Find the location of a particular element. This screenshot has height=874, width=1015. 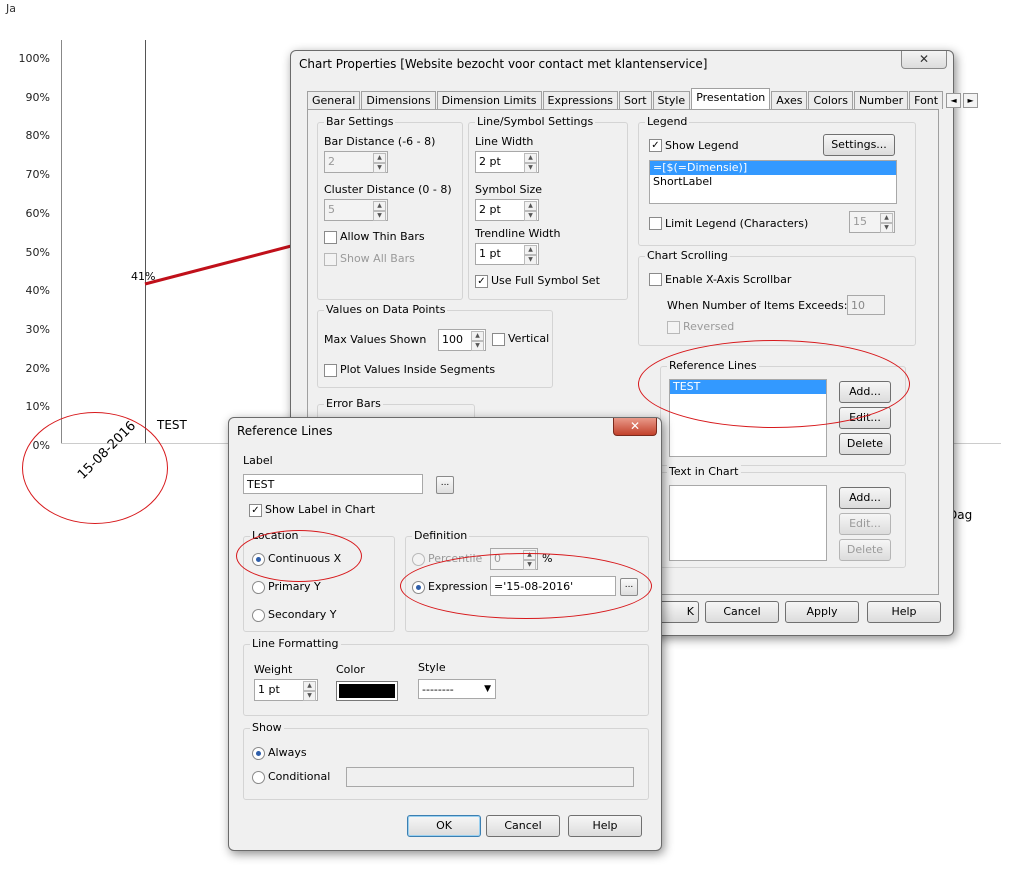

values-on-points-title: Values on Data Points is located at coordinates (386, 309).